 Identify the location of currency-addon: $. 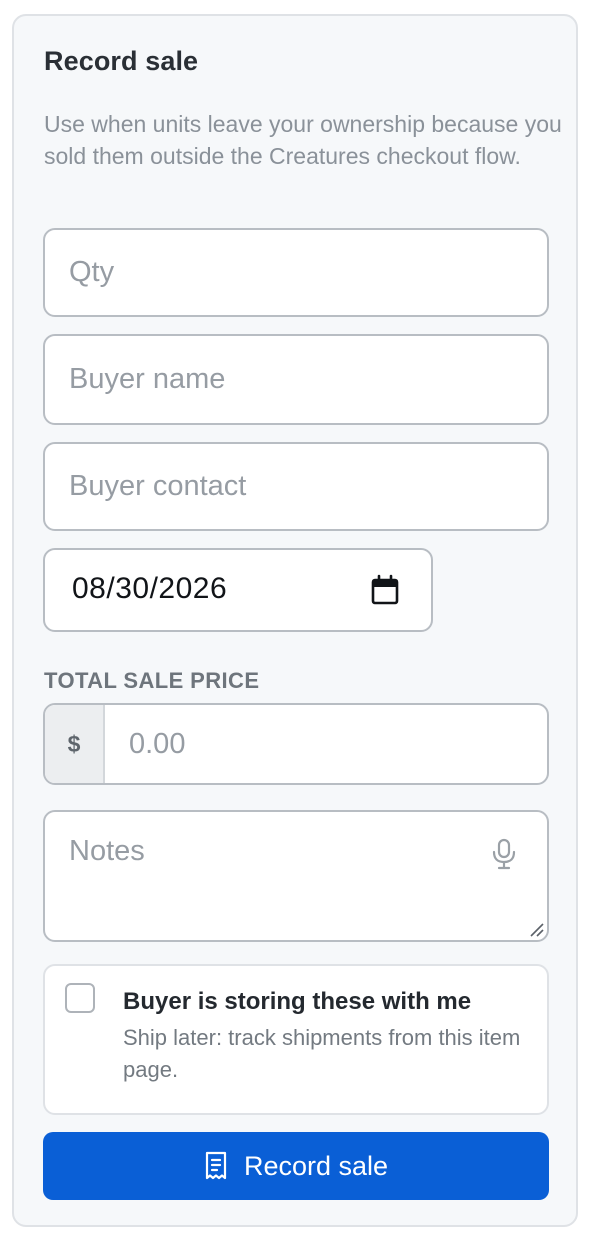
(75, 744).